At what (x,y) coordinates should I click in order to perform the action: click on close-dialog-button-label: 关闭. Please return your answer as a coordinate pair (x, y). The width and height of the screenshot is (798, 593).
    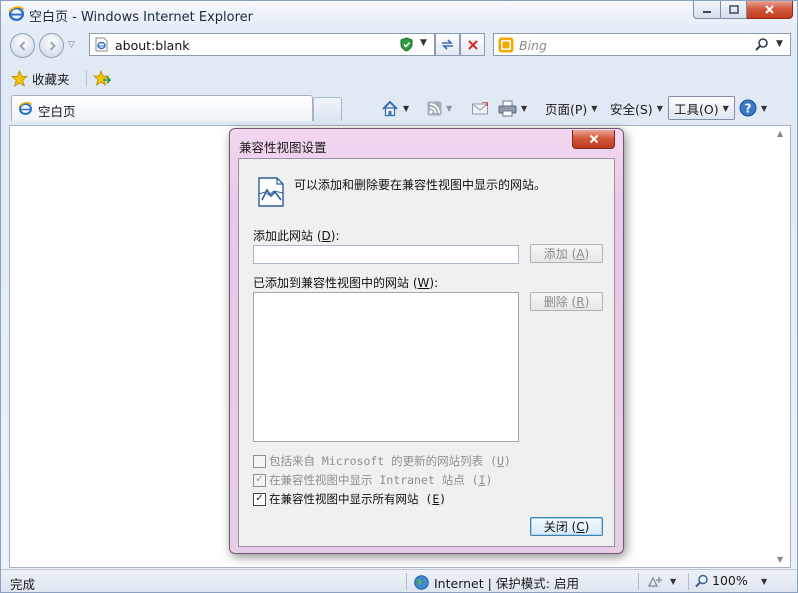
    Looking at the image, I should click on (555, 527).